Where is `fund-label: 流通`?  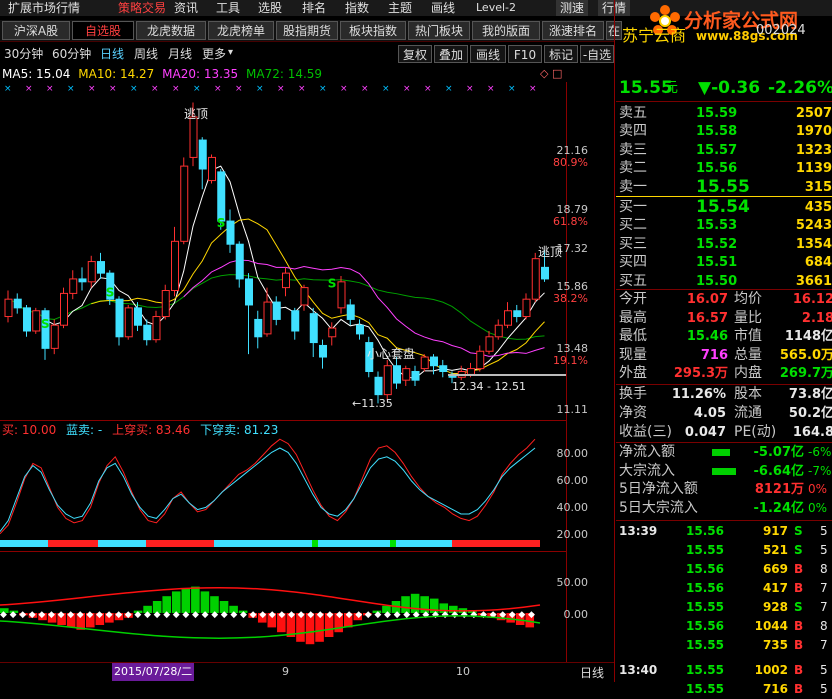 fund-label: 流通 is located at coordinates (748, 413).